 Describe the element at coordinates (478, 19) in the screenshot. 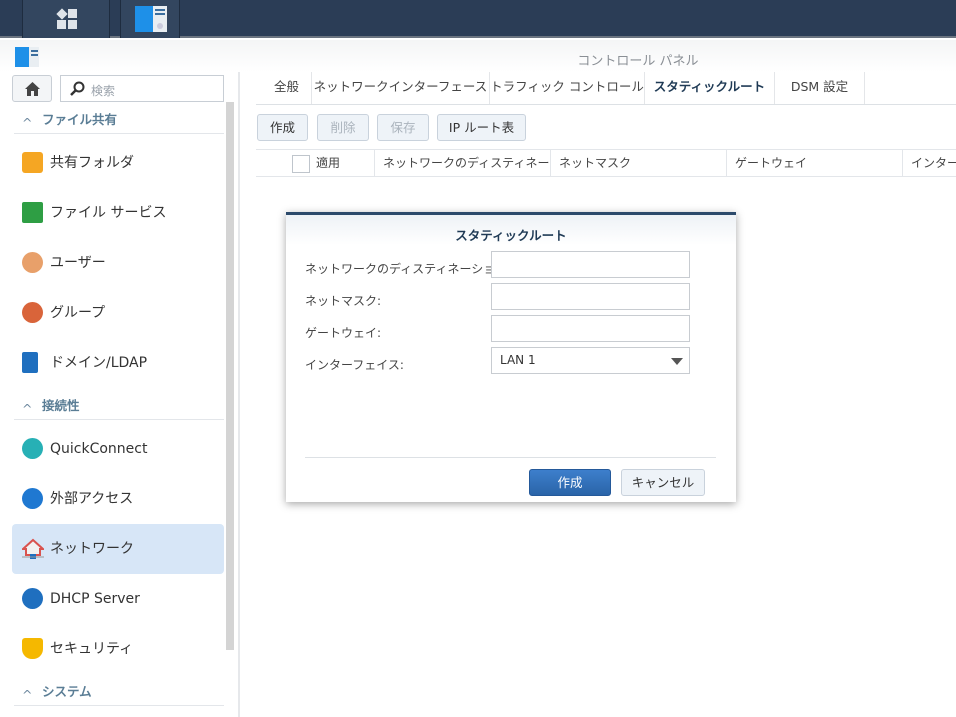

I see `taskbar` at that location.